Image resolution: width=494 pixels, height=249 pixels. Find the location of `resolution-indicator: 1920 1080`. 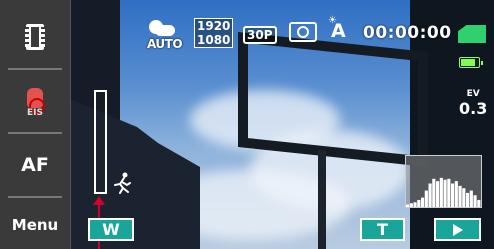

resolution-indicator: 1920 1080 is located at coordinates (214, 33).